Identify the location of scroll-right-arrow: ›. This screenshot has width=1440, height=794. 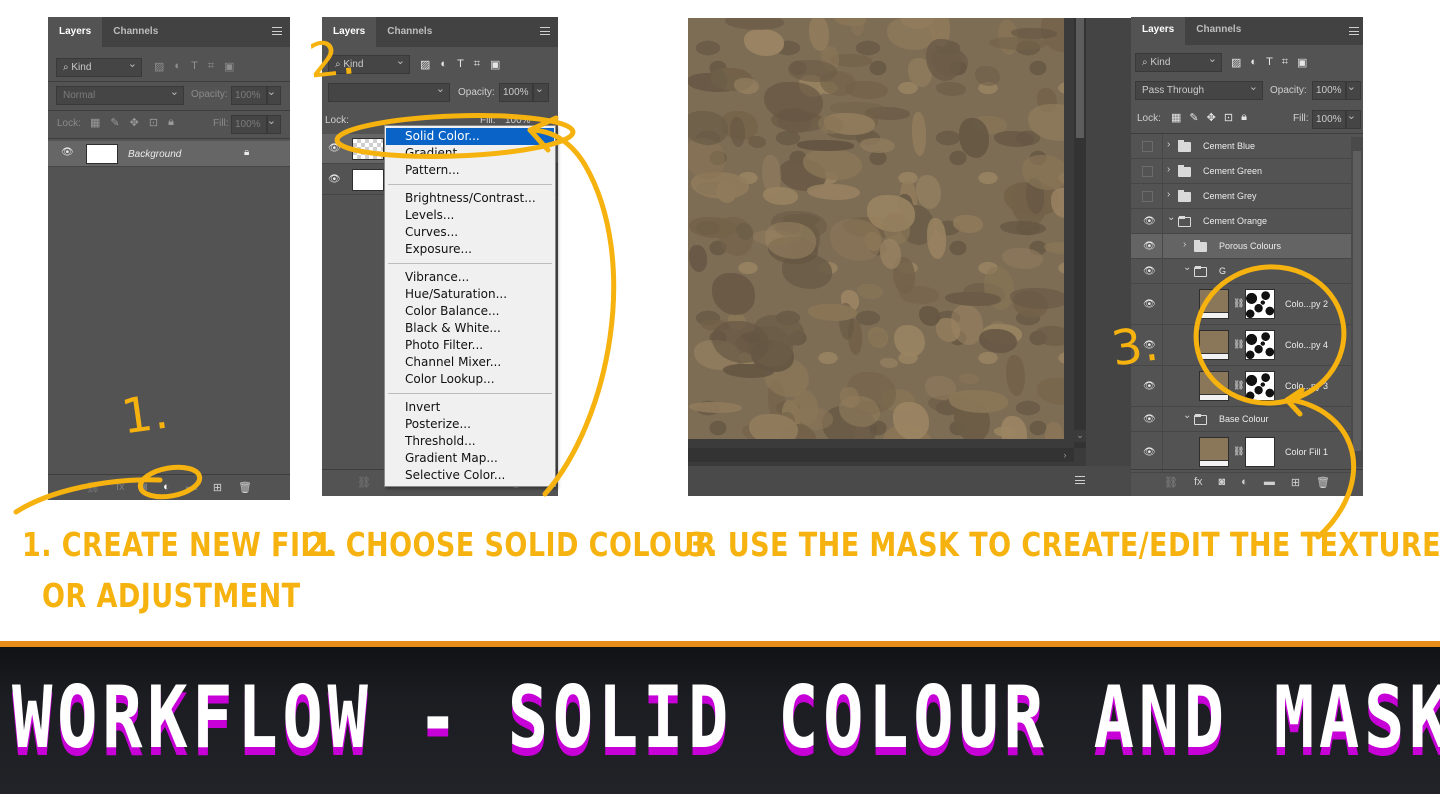
(1065, 455).